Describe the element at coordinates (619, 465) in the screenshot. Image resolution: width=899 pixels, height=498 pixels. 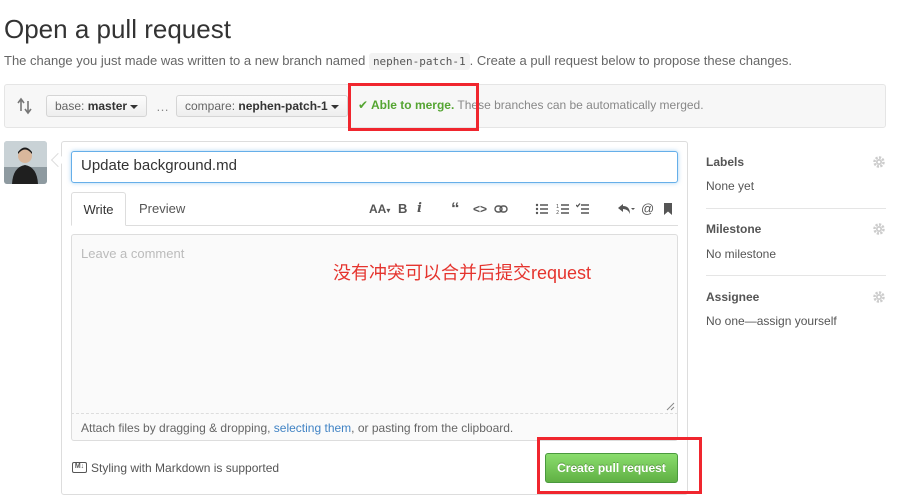
I see `create-button-highlight` at that location.